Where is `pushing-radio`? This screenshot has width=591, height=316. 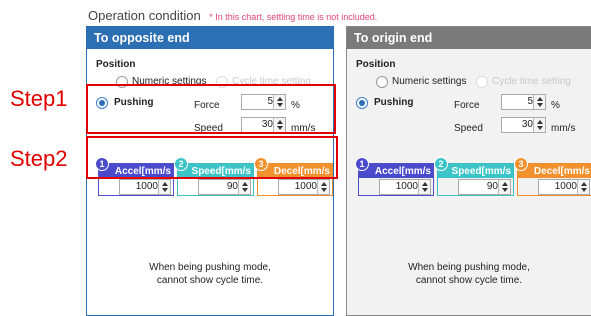 pushing-radio is located at coordinates (362, 103).